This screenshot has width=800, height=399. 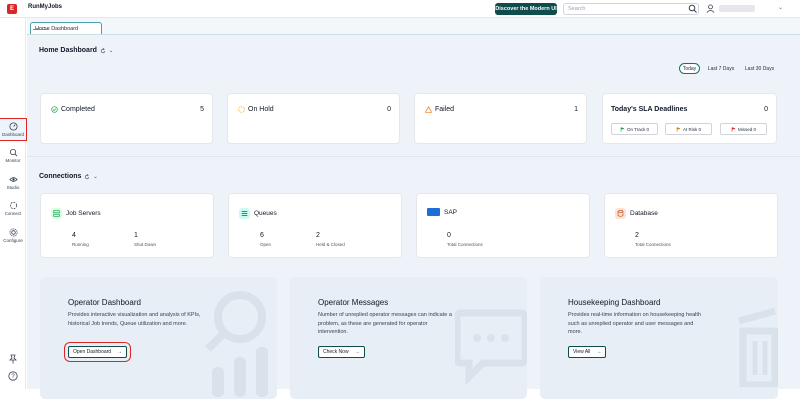 What do you see at coordinates (127, 225) in the screenshot?
I see `connection-card-job-servers: Job Servers 4 Running 1 Shut Down` at bounding box center [127, 225].